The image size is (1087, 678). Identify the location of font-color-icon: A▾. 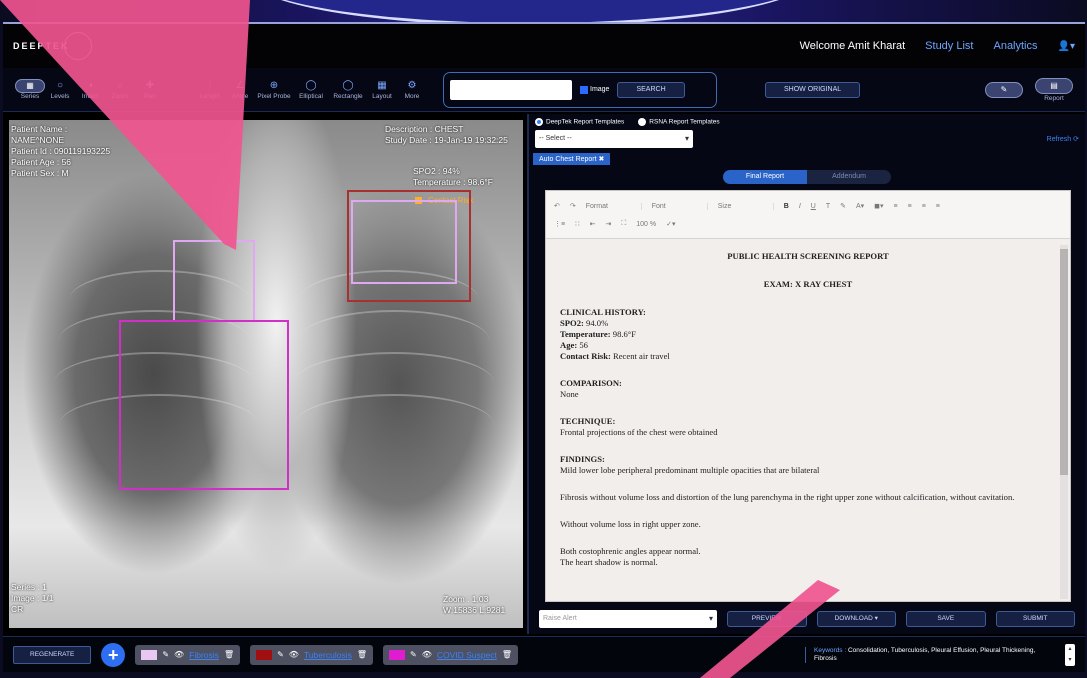
(860, 206).